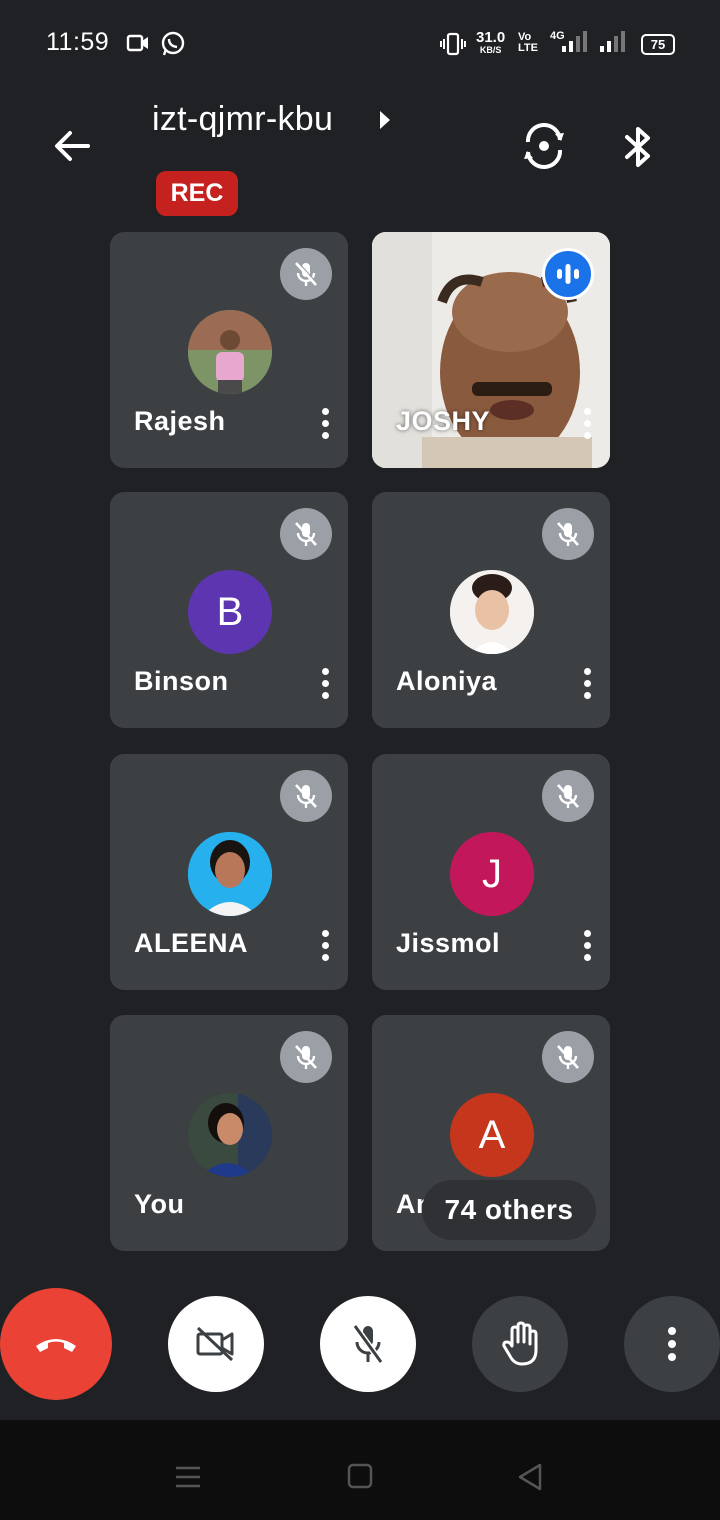 The height and width of the screenshot is (1520, 720). Describe the element at coordinates (509, 1210) in the screenshot. I see `others-count-chip: 74 others` at that location.